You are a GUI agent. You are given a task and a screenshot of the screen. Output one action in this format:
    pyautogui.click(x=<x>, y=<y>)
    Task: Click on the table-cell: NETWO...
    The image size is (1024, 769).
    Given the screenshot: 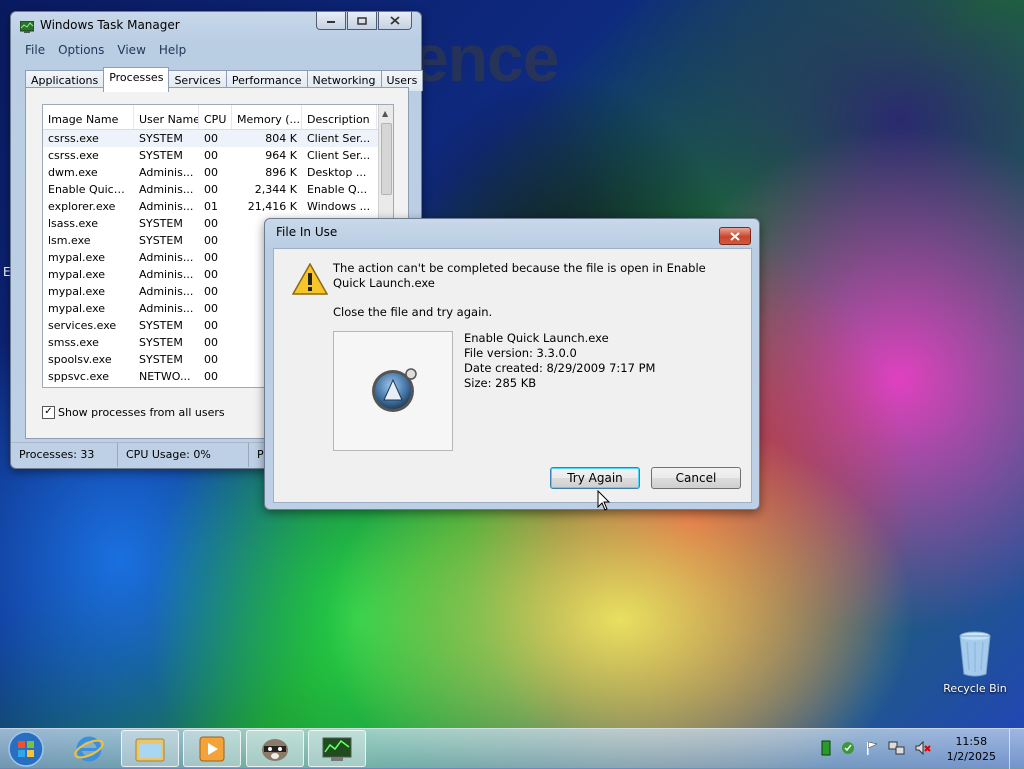 What is the action you would take?
    pyautogui.click(x=165, y=376)
    